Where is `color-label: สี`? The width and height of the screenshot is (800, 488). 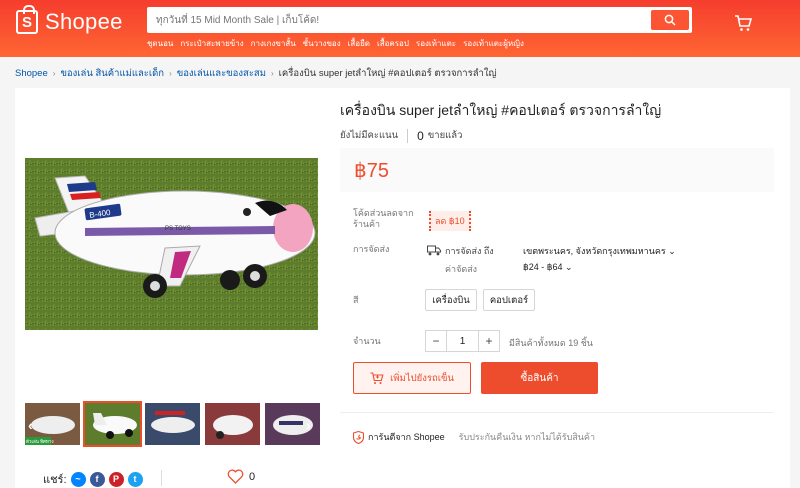
color-label: สี is located at coordinates (356, 300).